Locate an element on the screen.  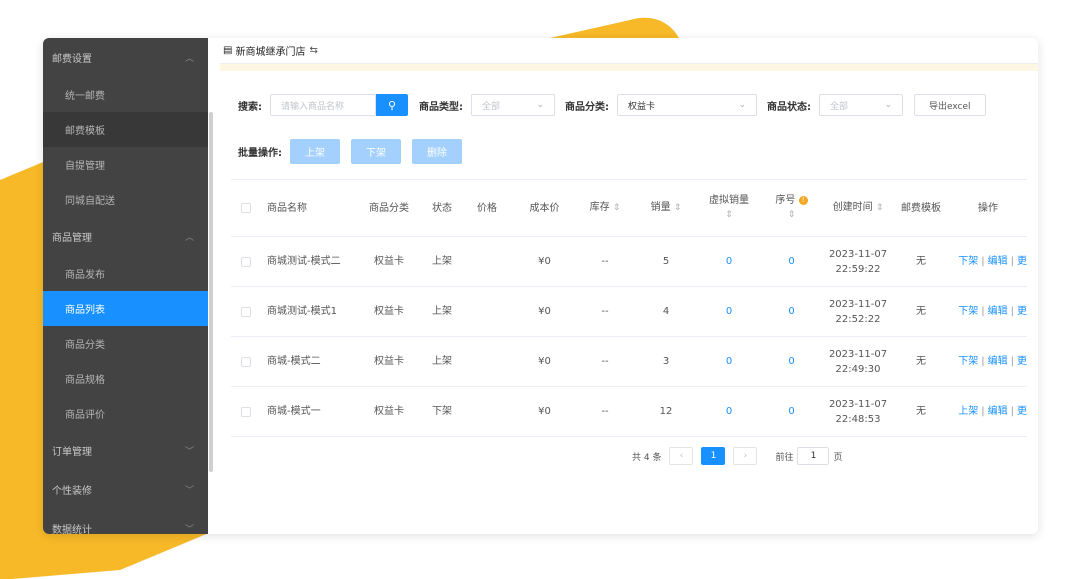
batch-unlist-button: 下架 is located at coordinates (376, 151).